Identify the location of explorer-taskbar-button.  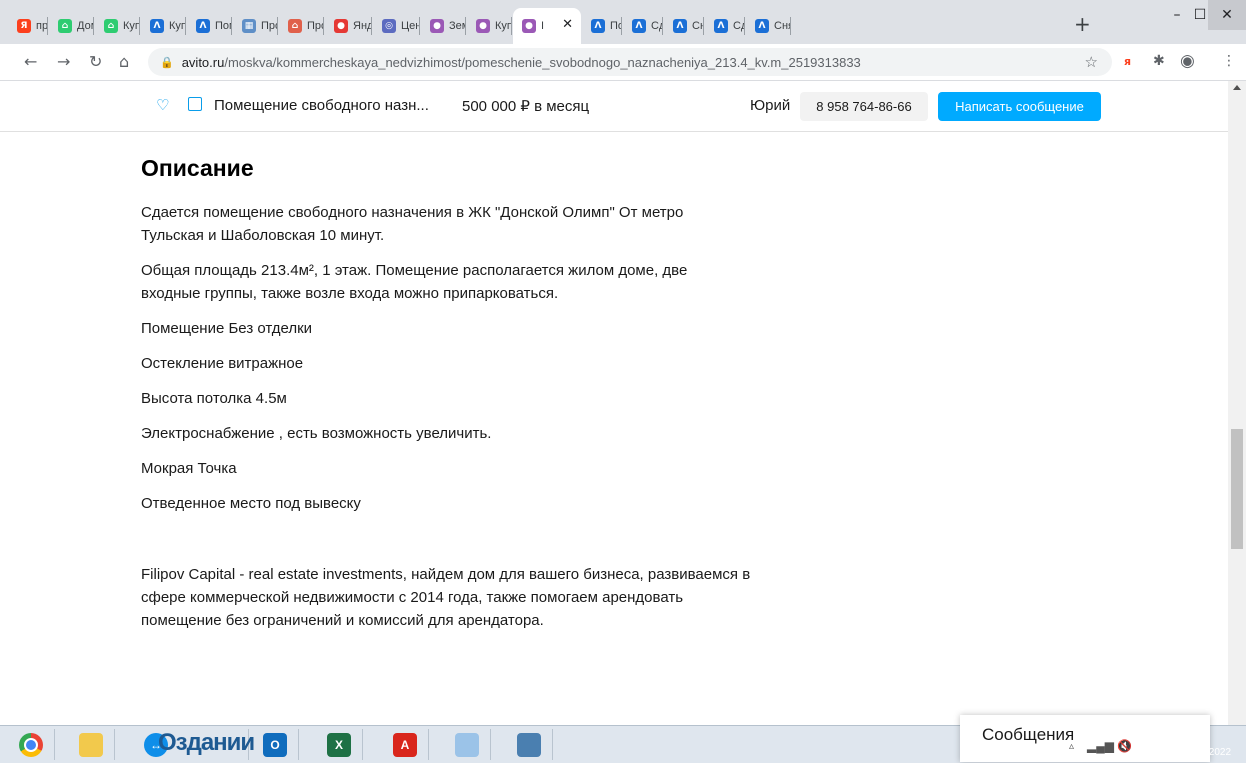
(91, 744).